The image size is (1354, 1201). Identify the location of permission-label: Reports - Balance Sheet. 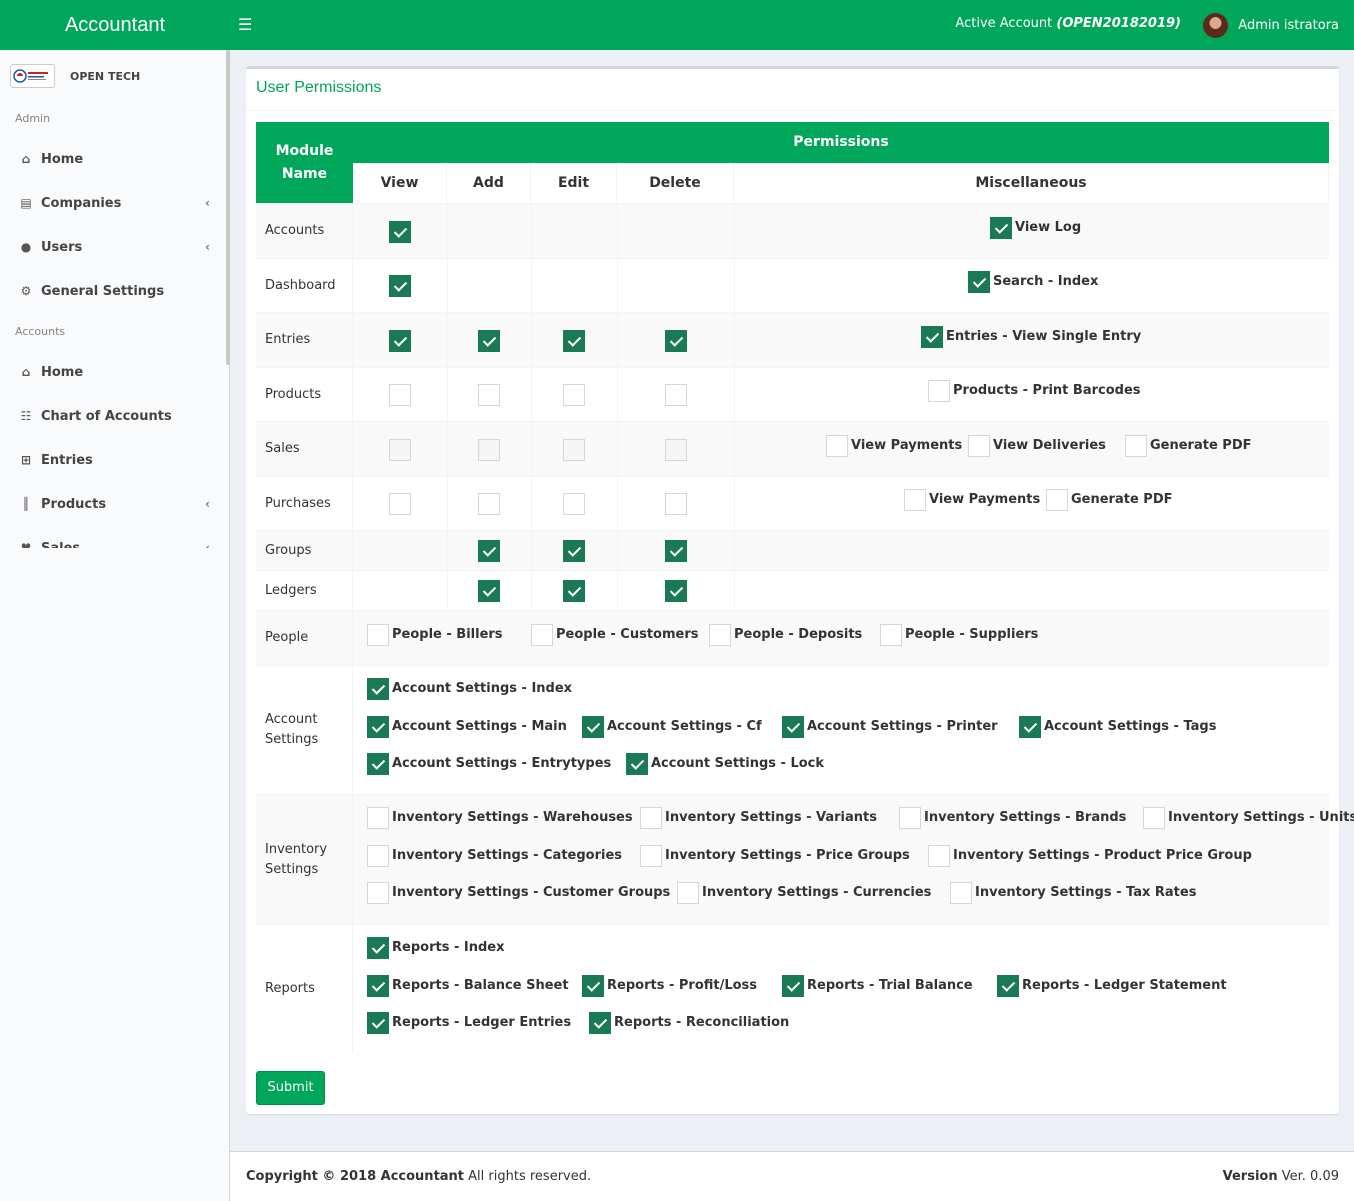
(480, 985).